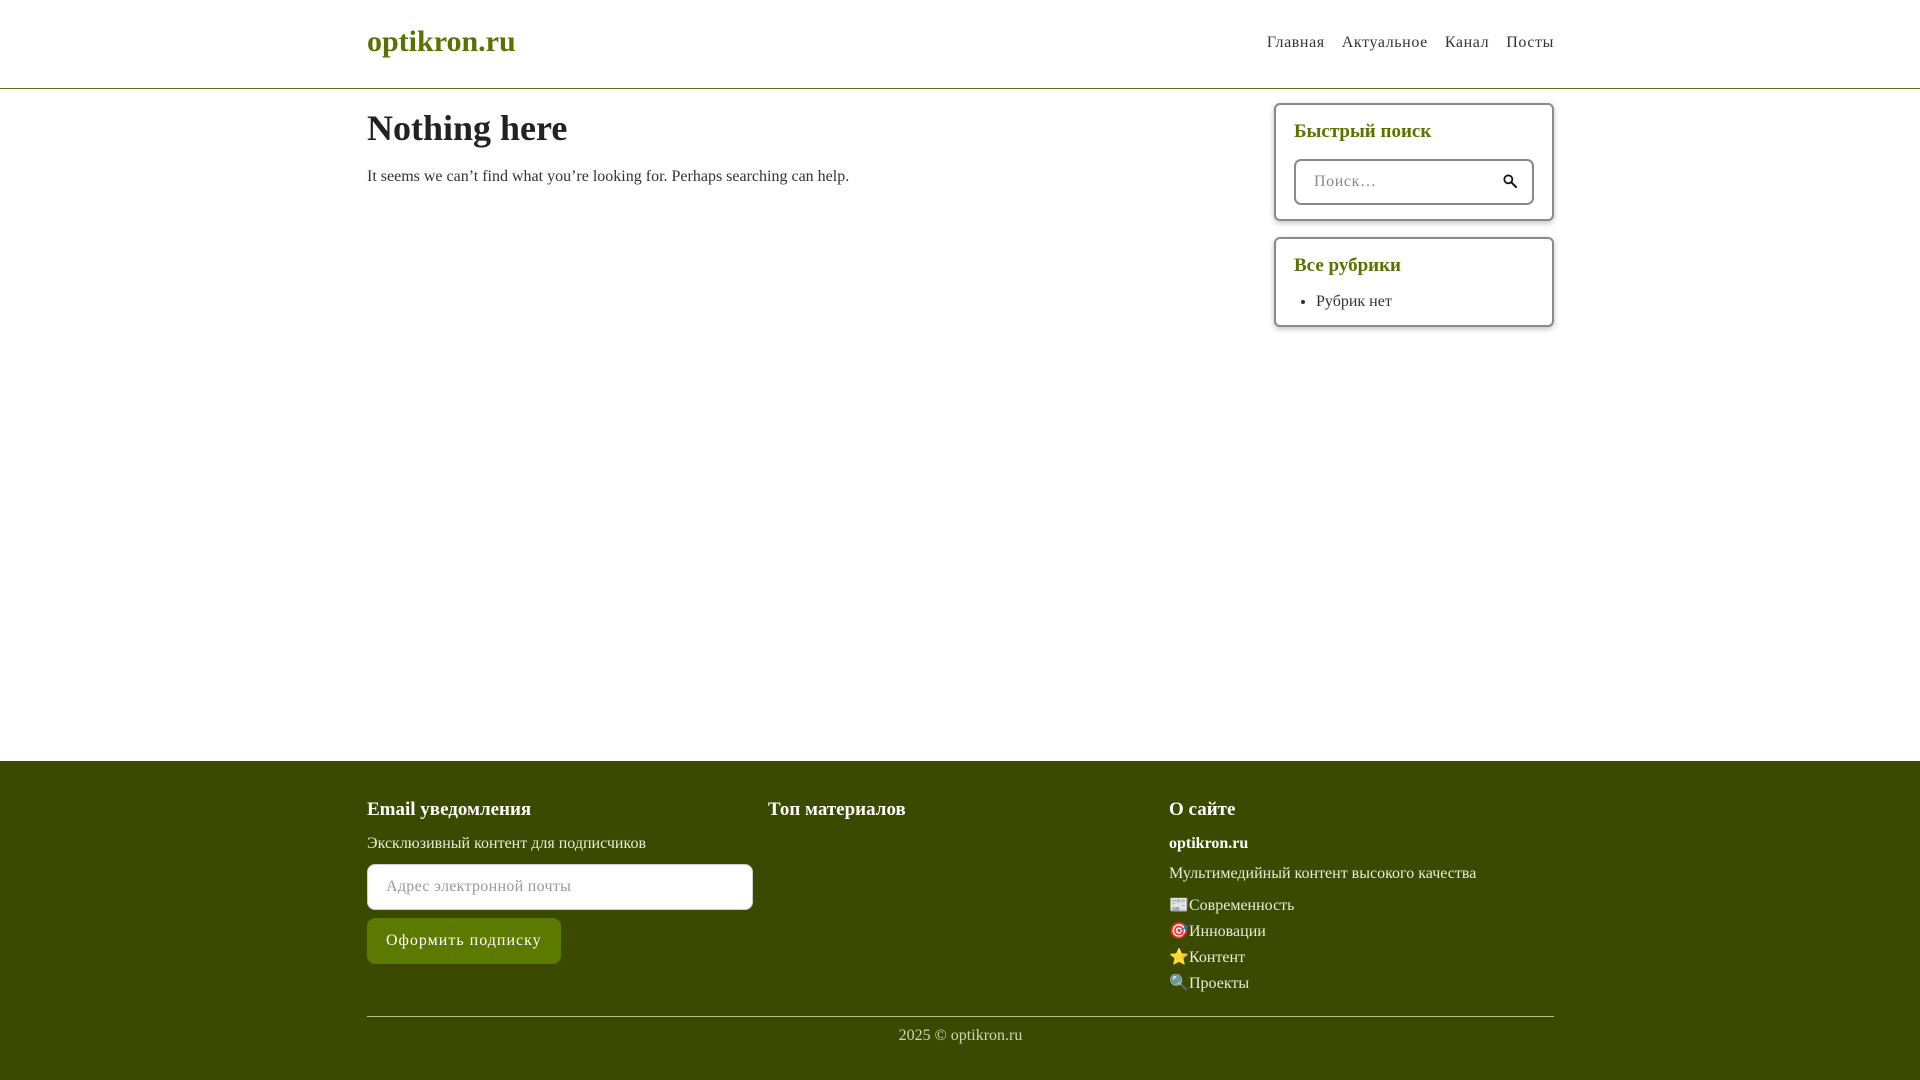 The image size is (1920, 1080). I want to click on site-logo-link: optikron.ru, so click(441, 42).